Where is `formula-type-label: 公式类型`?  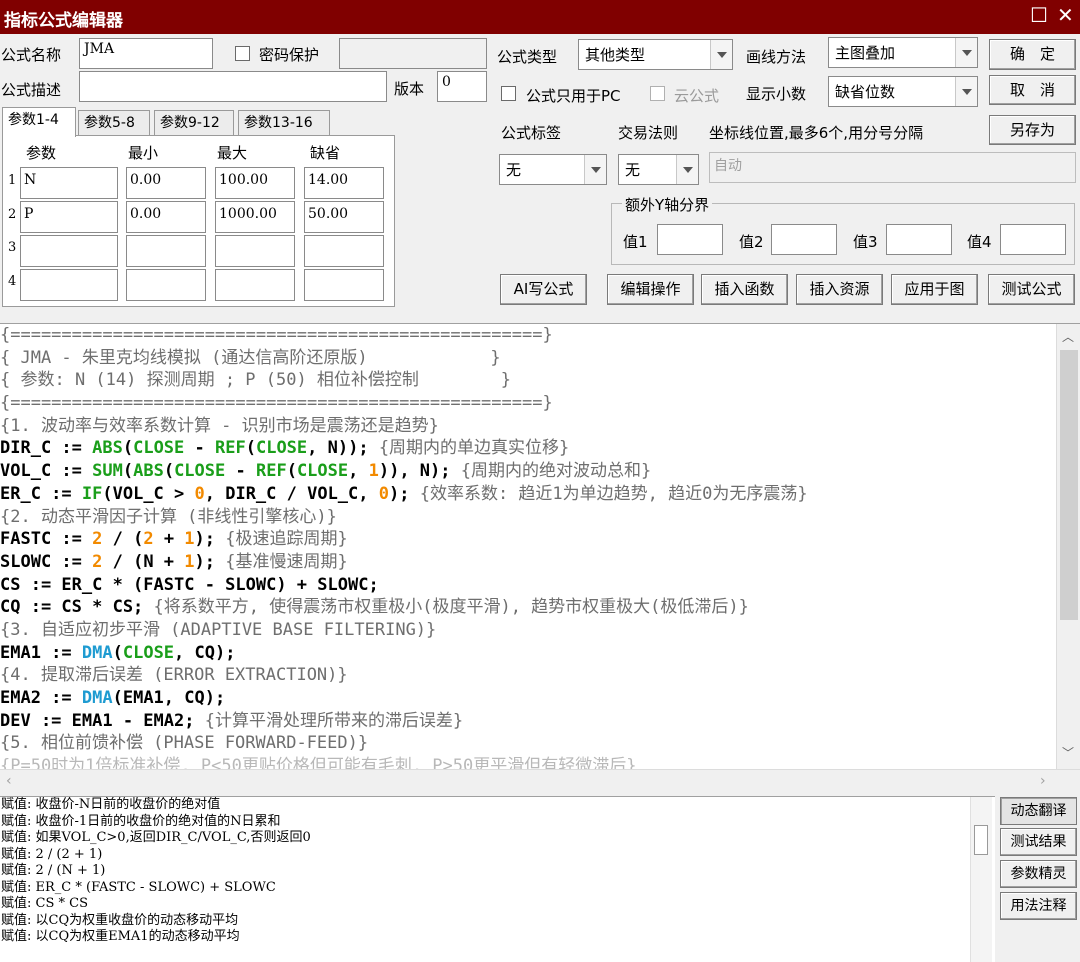
formula-type-label: 公式类型 is located at coordinates (527, 57).